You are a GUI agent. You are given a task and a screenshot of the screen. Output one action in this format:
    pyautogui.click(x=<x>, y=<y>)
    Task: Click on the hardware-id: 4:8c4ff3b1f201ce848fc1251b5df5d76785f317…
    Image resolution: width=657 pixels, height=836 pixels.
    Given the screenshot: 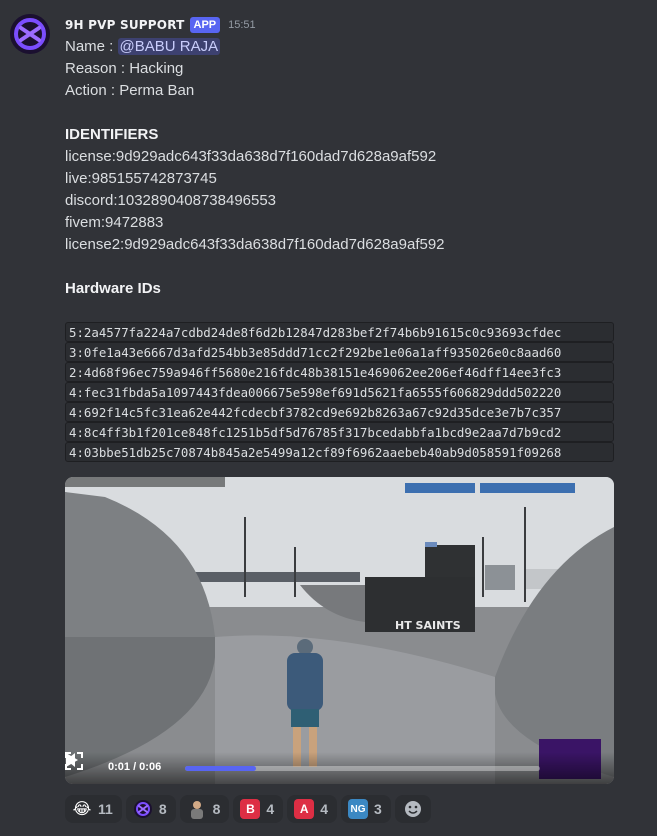 What is the action you would take?
    pyautogui.click(x=339, y=432)
    